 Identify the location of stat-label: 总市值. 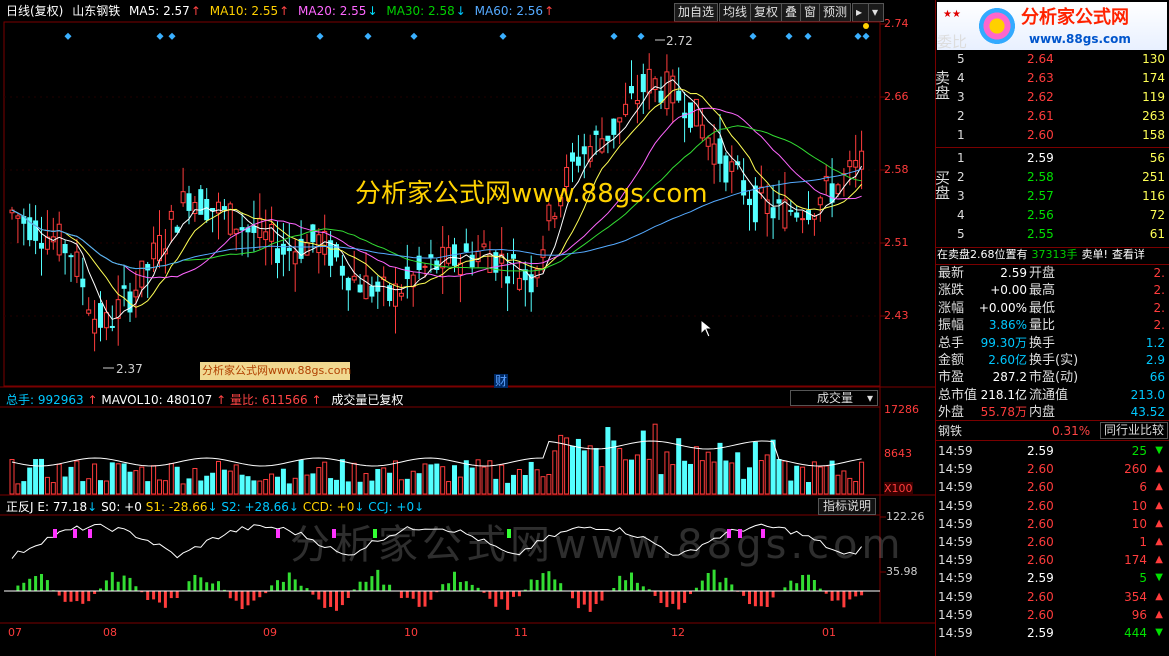
(958, 395).